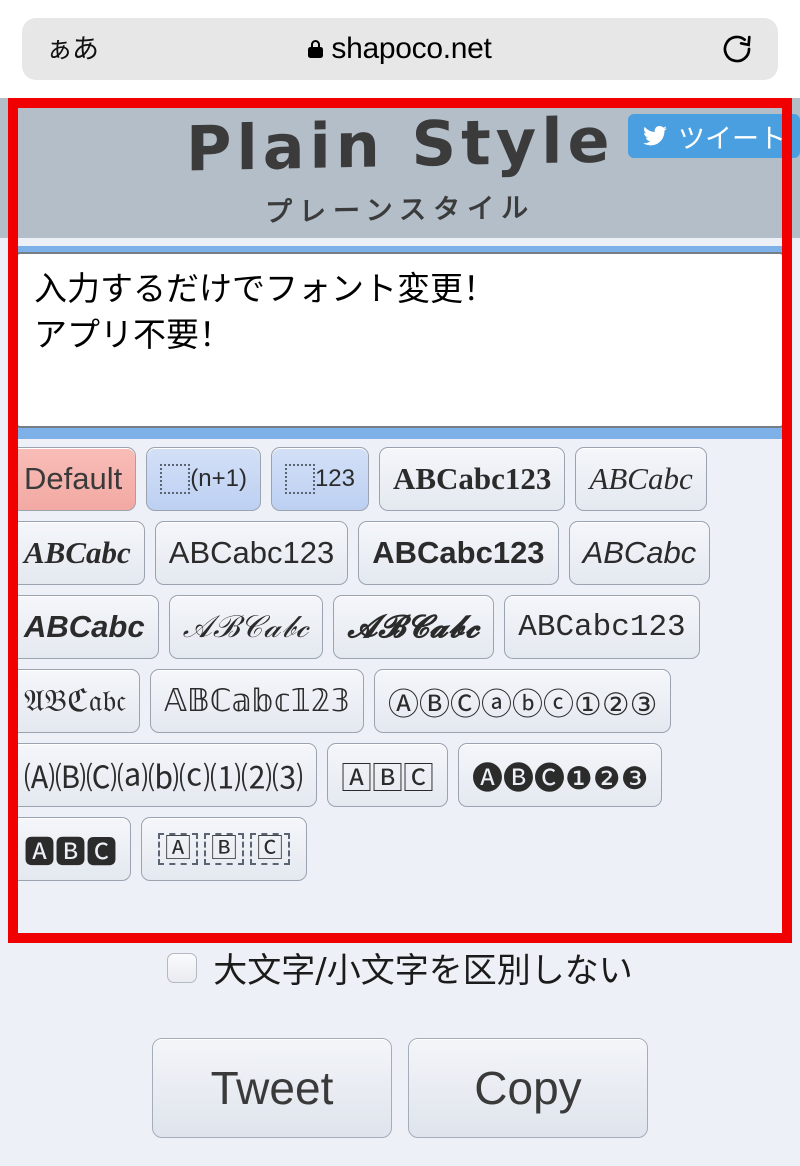 The width and height of the screenshot is (800, 1166). Describe the element at coordinates (737, 49) in the screenshot. I see `reload-icon` at that location.